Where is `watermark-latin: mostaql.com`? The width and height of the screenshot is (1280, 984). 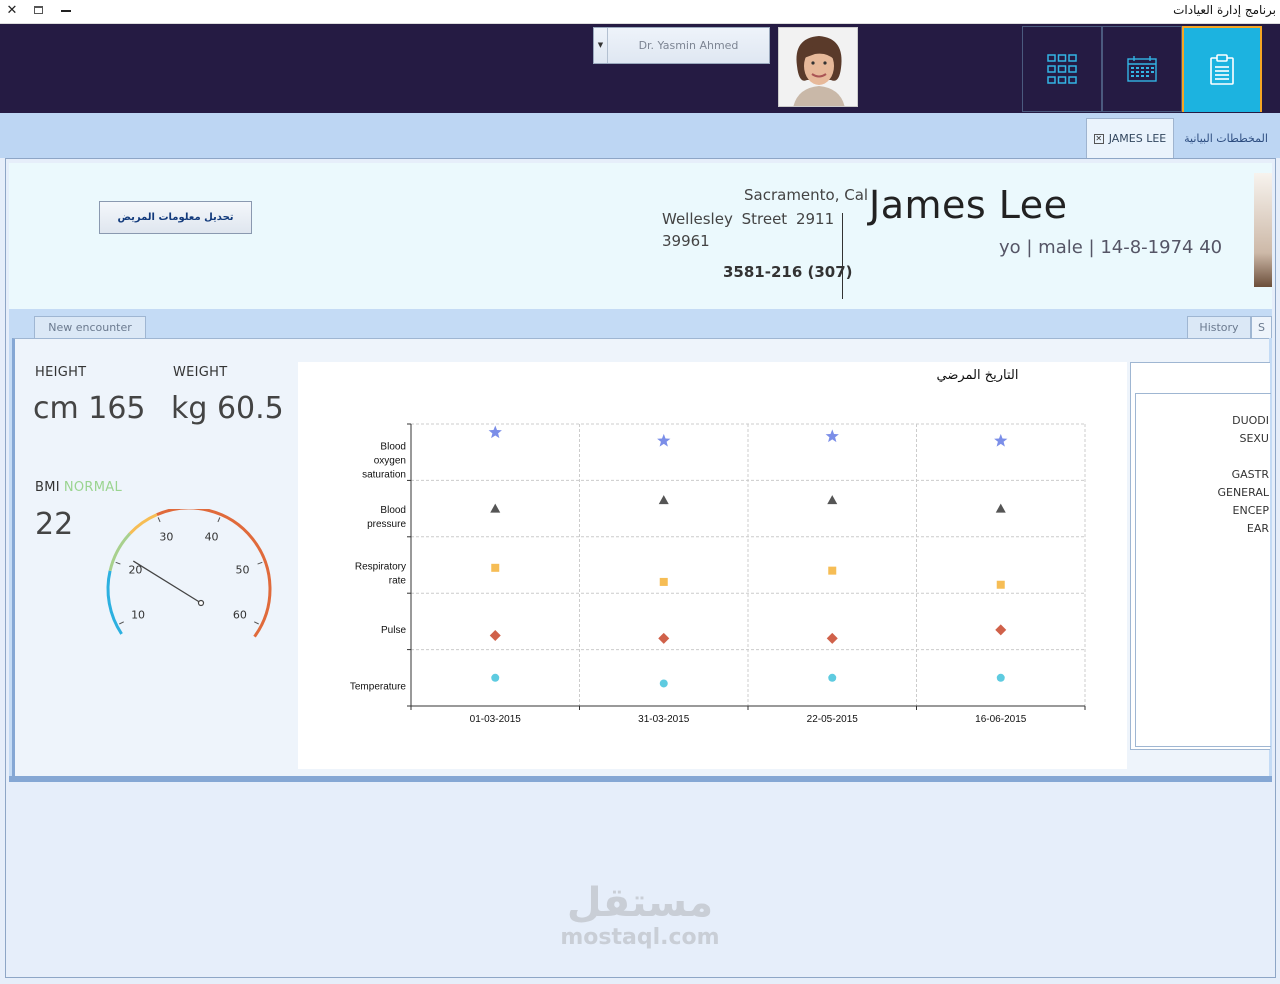 watermark-latin: mostaql.com is located at coordinates (640, 937).